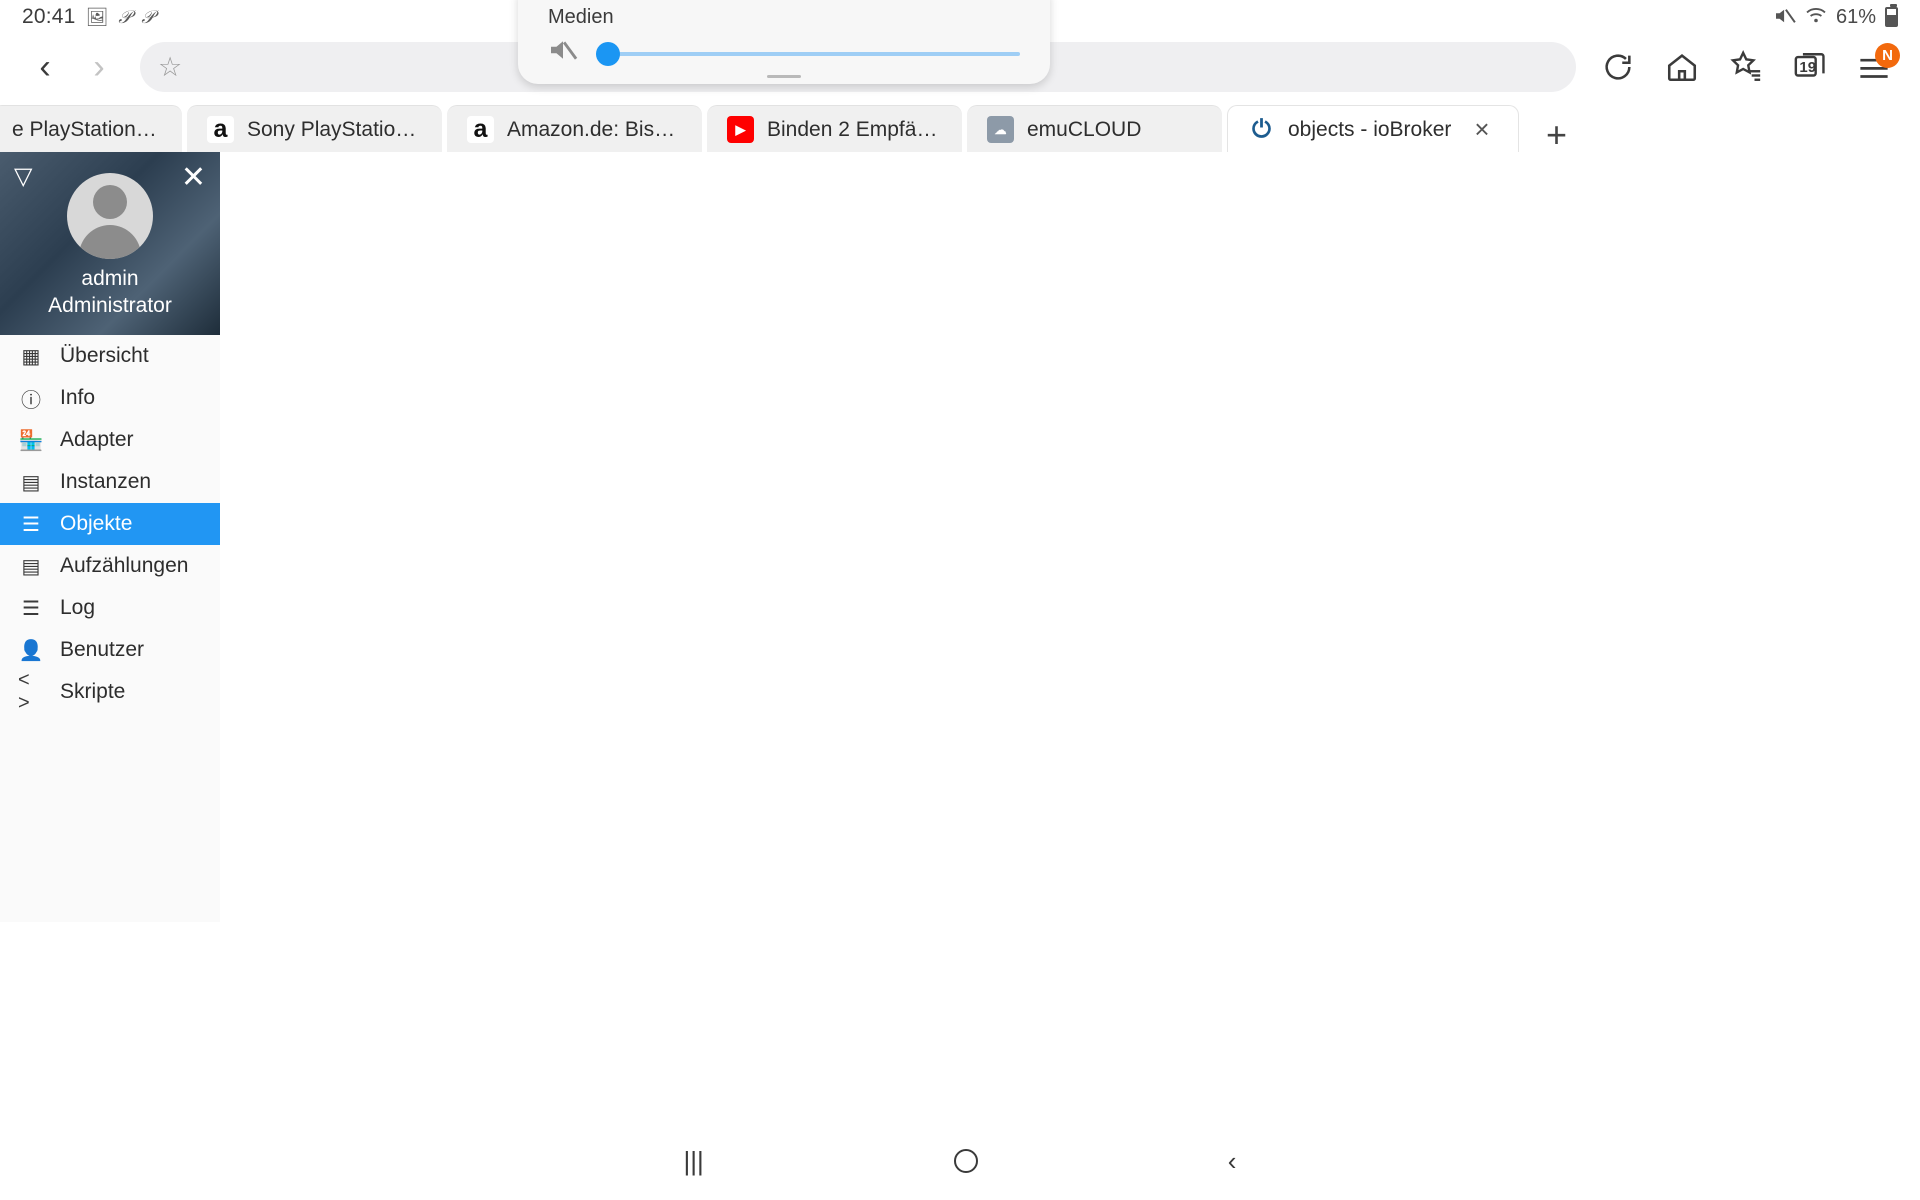  I want to click on browser-tab-active: ⏻ objects - ioBroker ×, so click(1373, 129).